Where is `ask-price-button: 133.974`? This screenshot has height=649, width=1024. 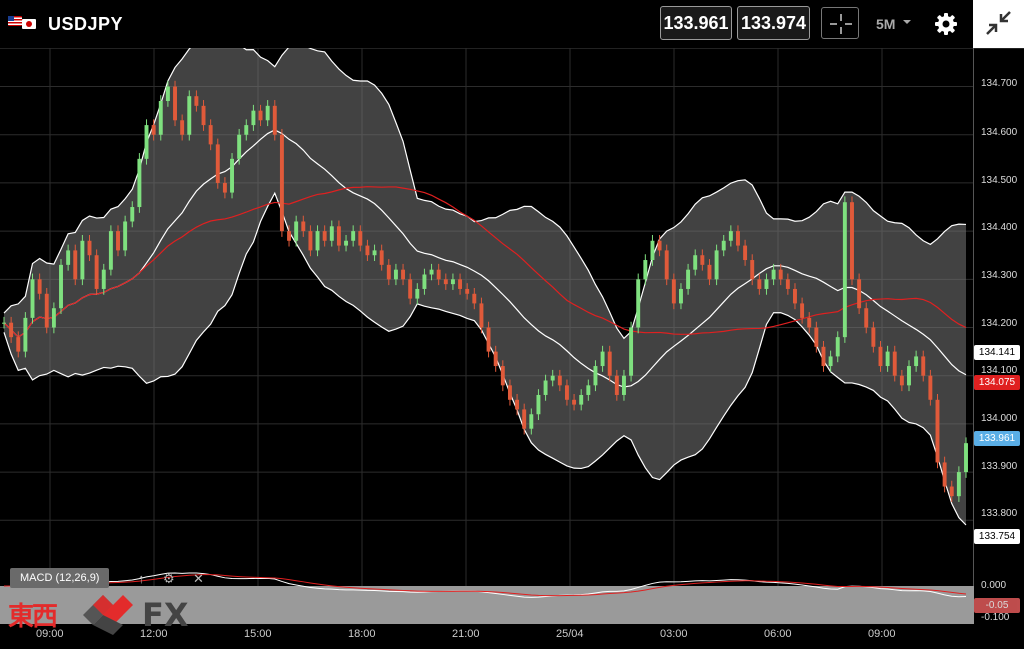 ask-price-button: 133.974 is located at coordinates (773, 23).